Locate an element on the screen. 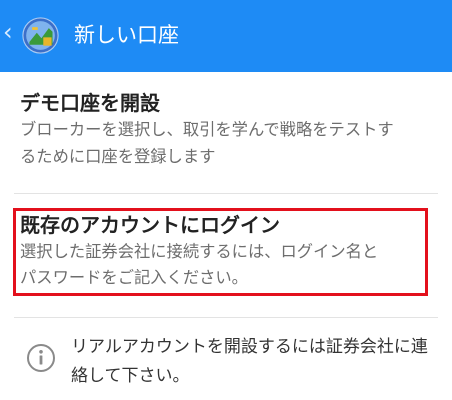  info-icon is located at coordinates (41, 358).